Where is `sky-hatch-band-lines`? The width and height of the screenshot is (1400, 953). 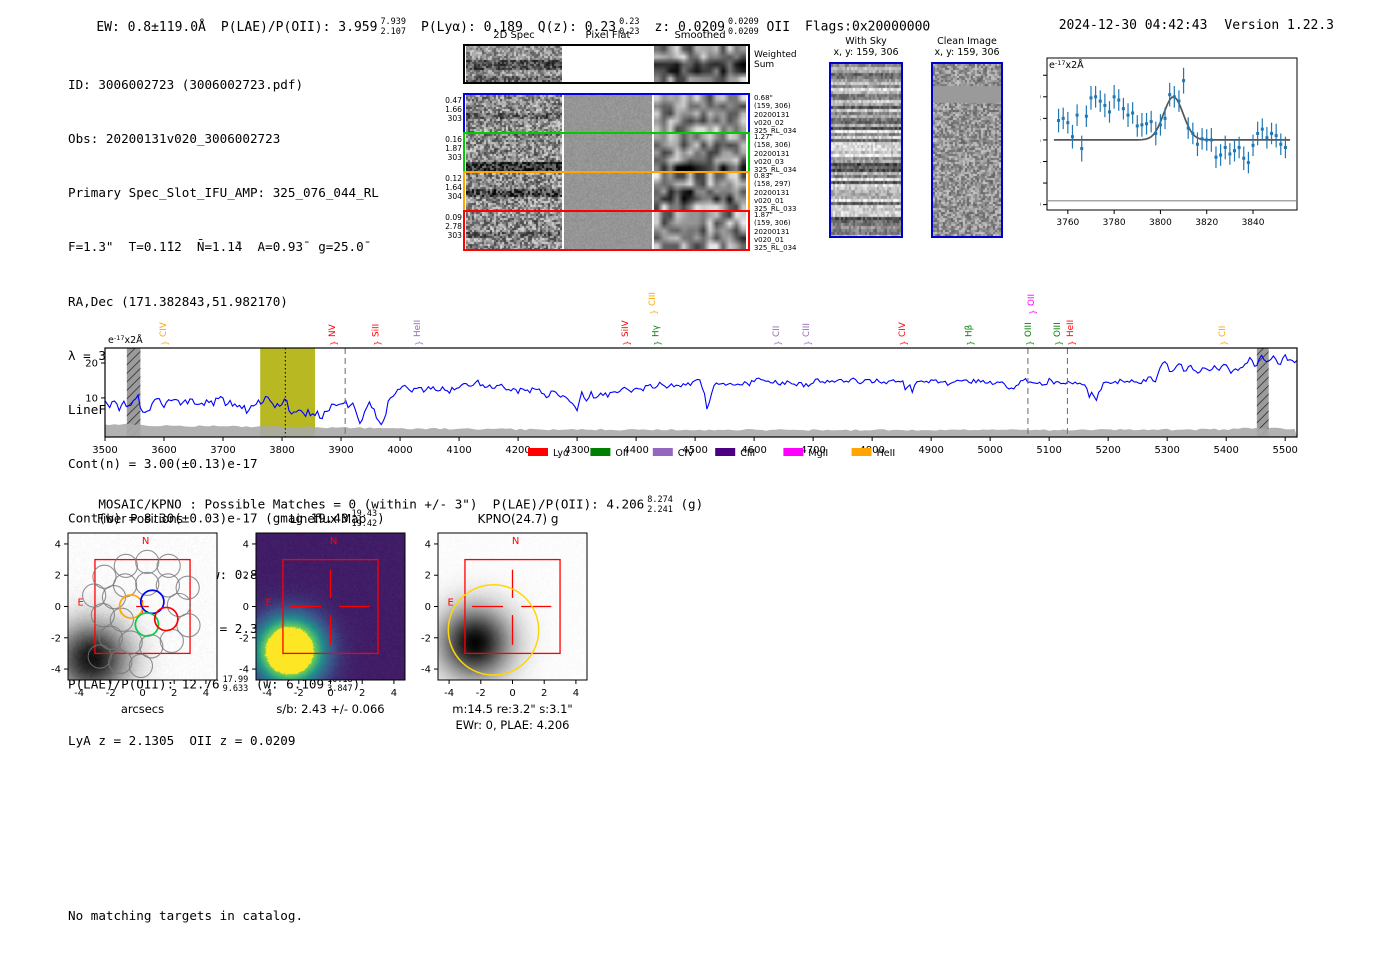 sky-hatch-band-lines is located at coordinates (133, 392).